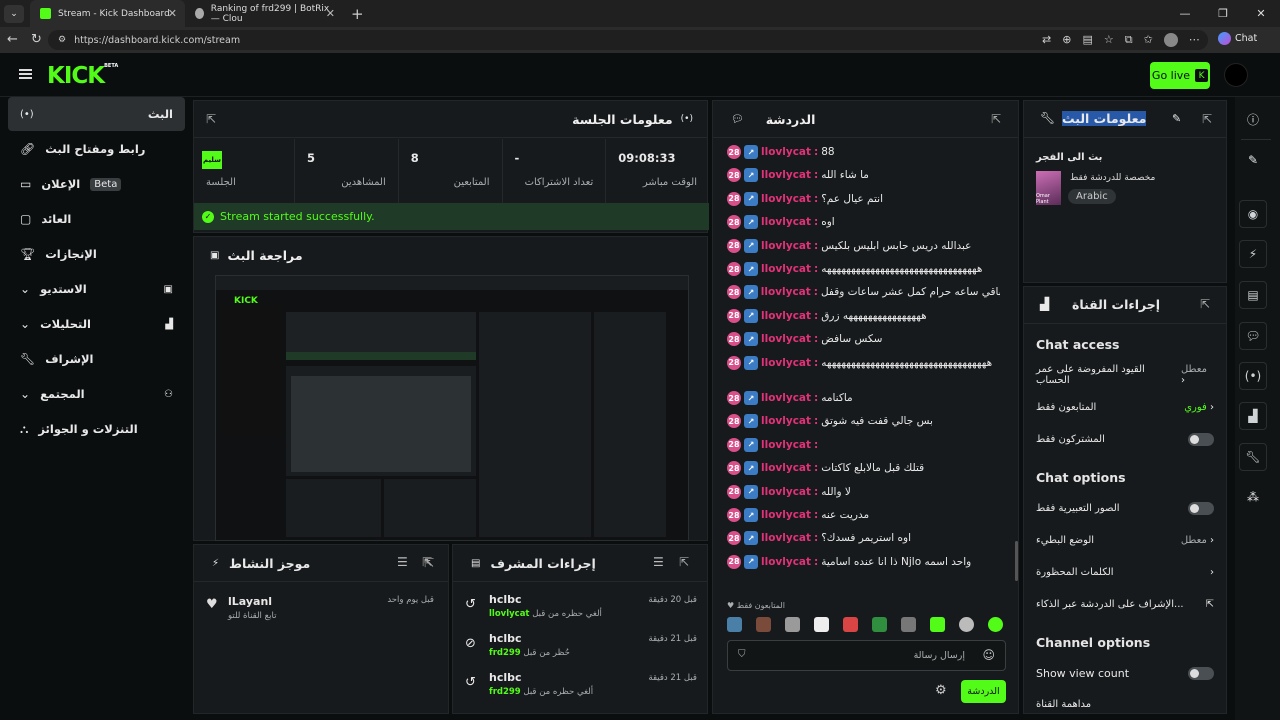  What do you see at coordinates (96, 254) in the screenshot?
I see `sidebar-item-achievements: 🏆︎ الإنجازات` at bounding box center [96, 254].